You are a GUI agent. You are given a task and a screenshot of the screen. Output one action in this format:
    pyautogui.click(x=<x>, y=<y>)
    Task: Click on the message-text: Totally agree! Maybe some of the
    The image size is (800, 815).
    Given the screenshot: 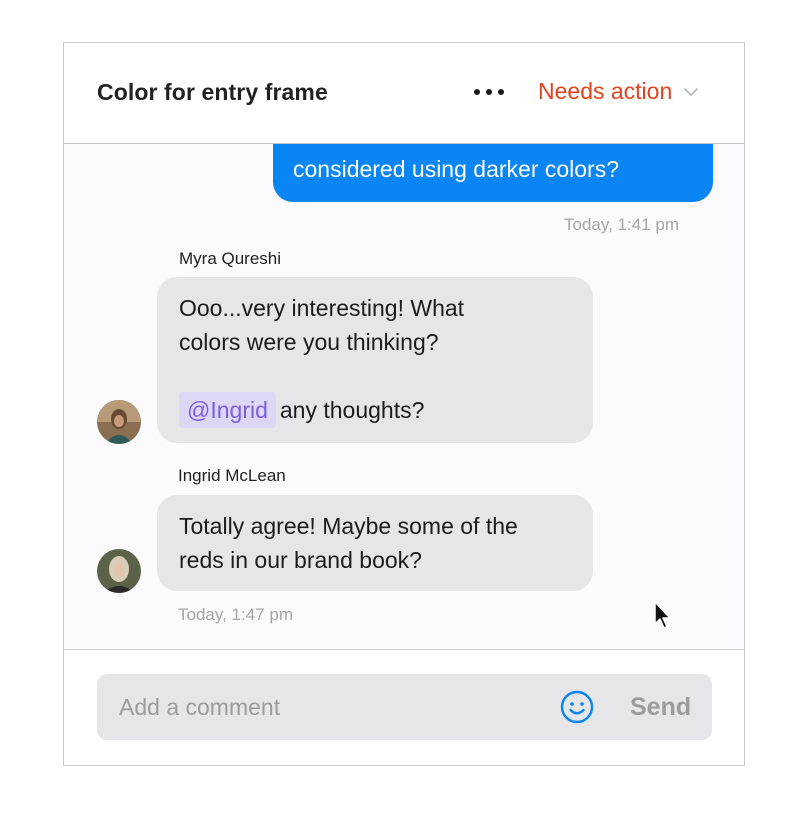 What is the action you would take?
    pyautogui.click(x=348, y=526)
    